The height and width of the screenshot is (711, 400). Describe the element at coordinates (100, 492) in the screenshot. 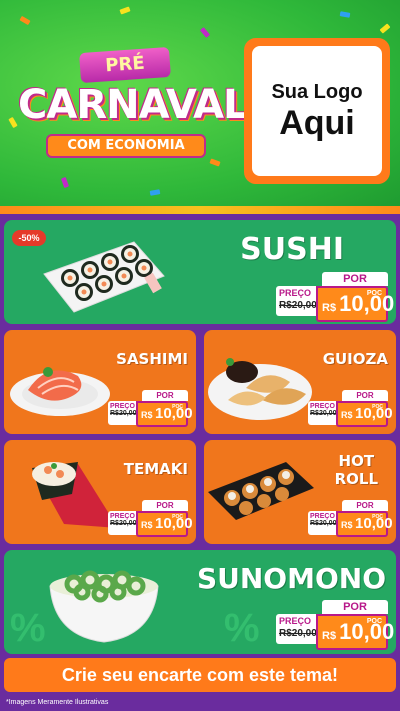

I see `product-card-temaki: TEMAKI POR PREÇO R$20,00 R$ 10,00 POC` at that location.